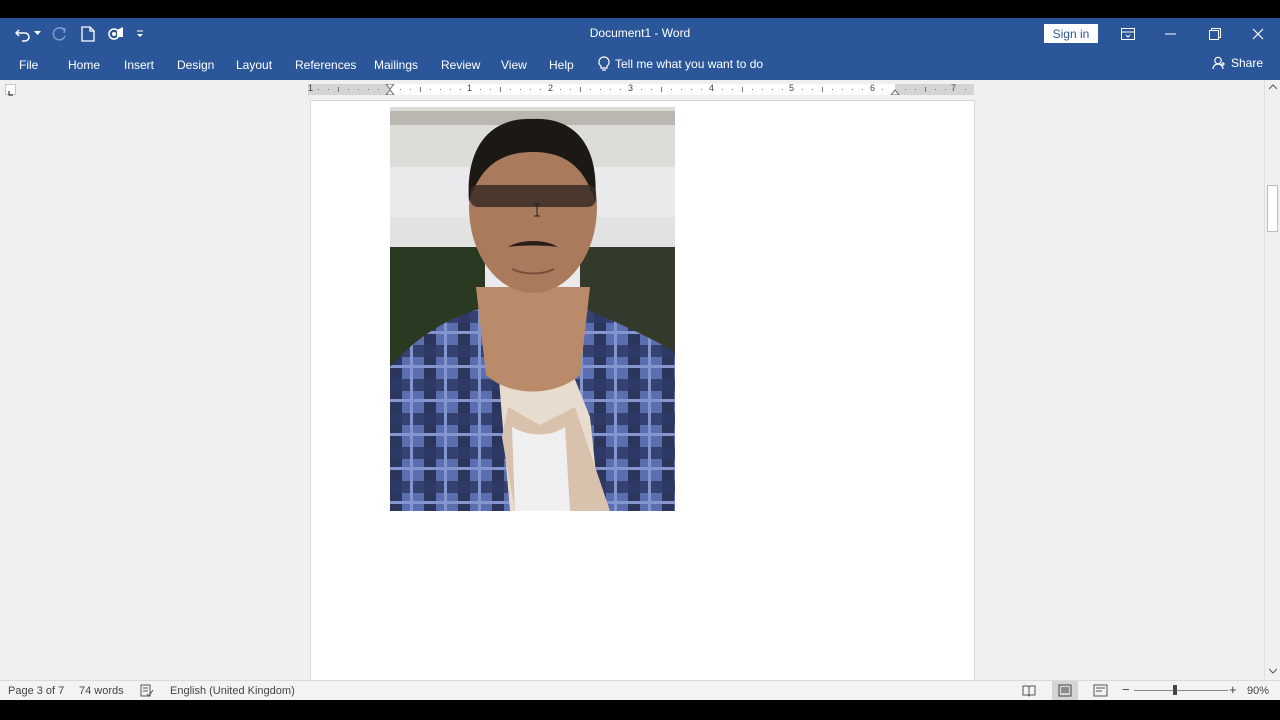  Describe the element at coordinates (37, 34) in the screenshot. I see `dropdown-arrow-icon` at that location.